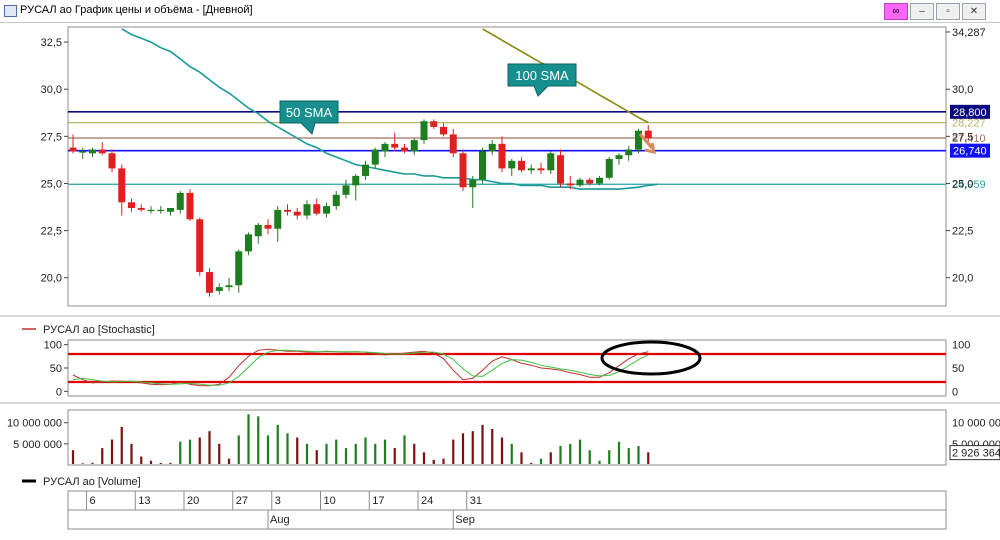 This screenshot has height=540, width=1000. Describe the element at coordinates (309, 112) in the screenshot. I see `sma-callout-label: 50 SMA` at that location.